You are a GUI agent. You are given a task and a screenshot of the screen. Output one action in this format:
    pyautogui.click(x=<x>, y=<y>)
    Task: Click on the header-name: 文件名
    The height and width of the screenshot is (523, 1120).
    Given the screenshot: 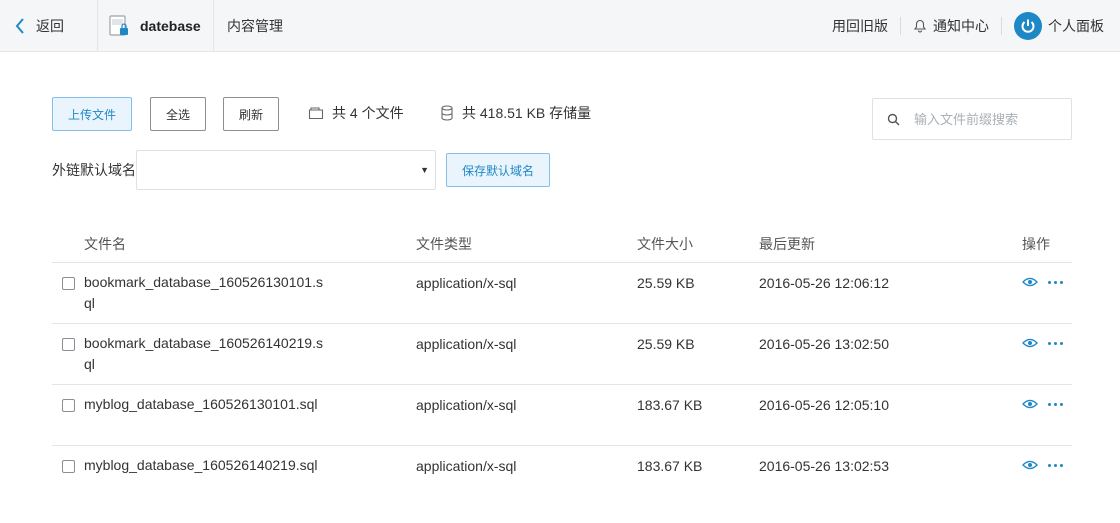 What is the action you would take?
    pyautogui.click(x=105, y=244)
    